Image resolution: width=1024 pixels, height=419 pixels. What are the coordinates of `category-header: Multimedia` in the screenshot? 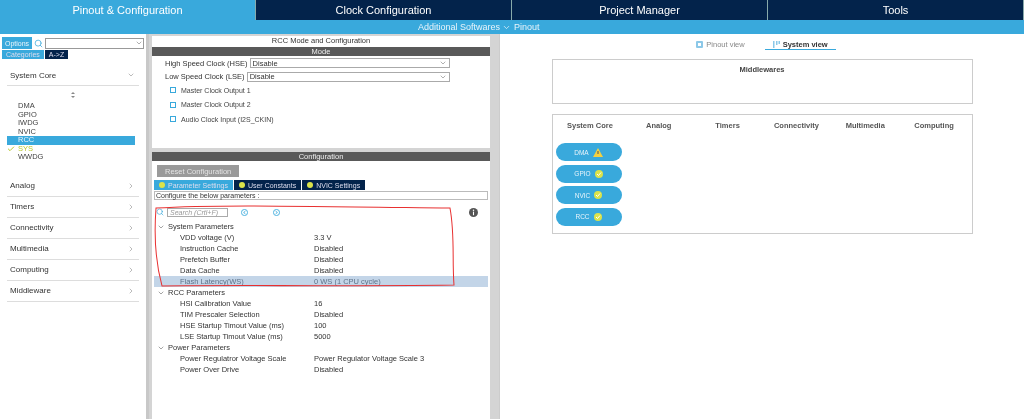 It's located at (73, 249).